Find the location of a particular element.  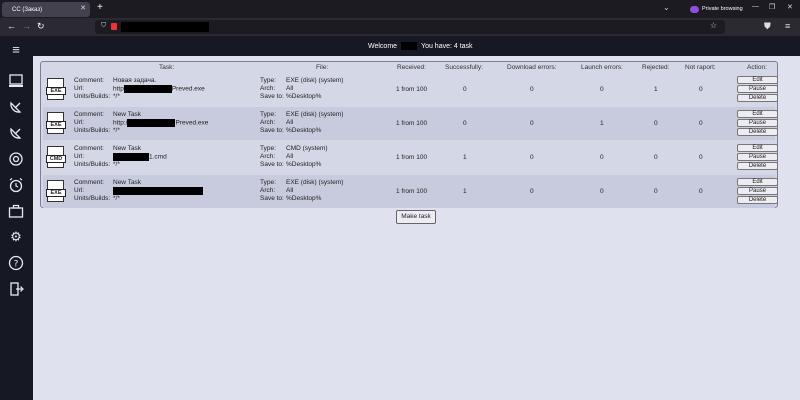

computer-icon is located at coordinates (16, 81).